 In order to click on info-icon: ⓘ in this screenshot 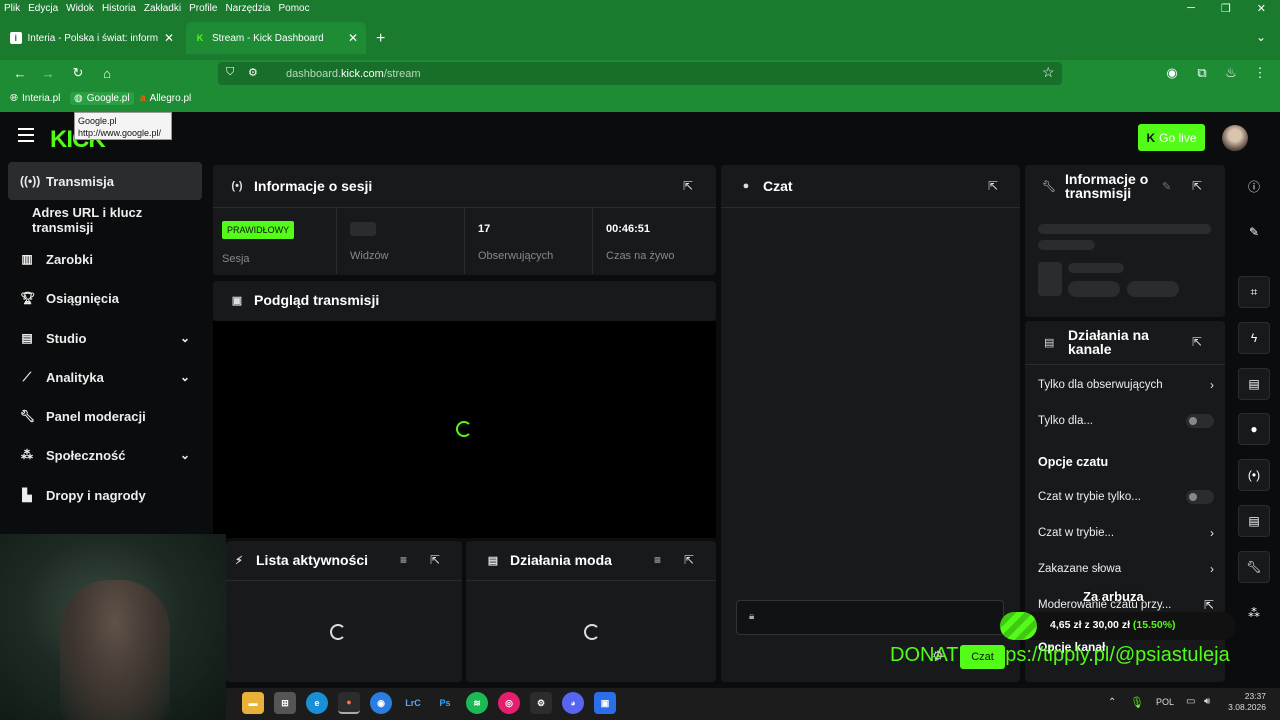, I will do `click(1254, 186)`.